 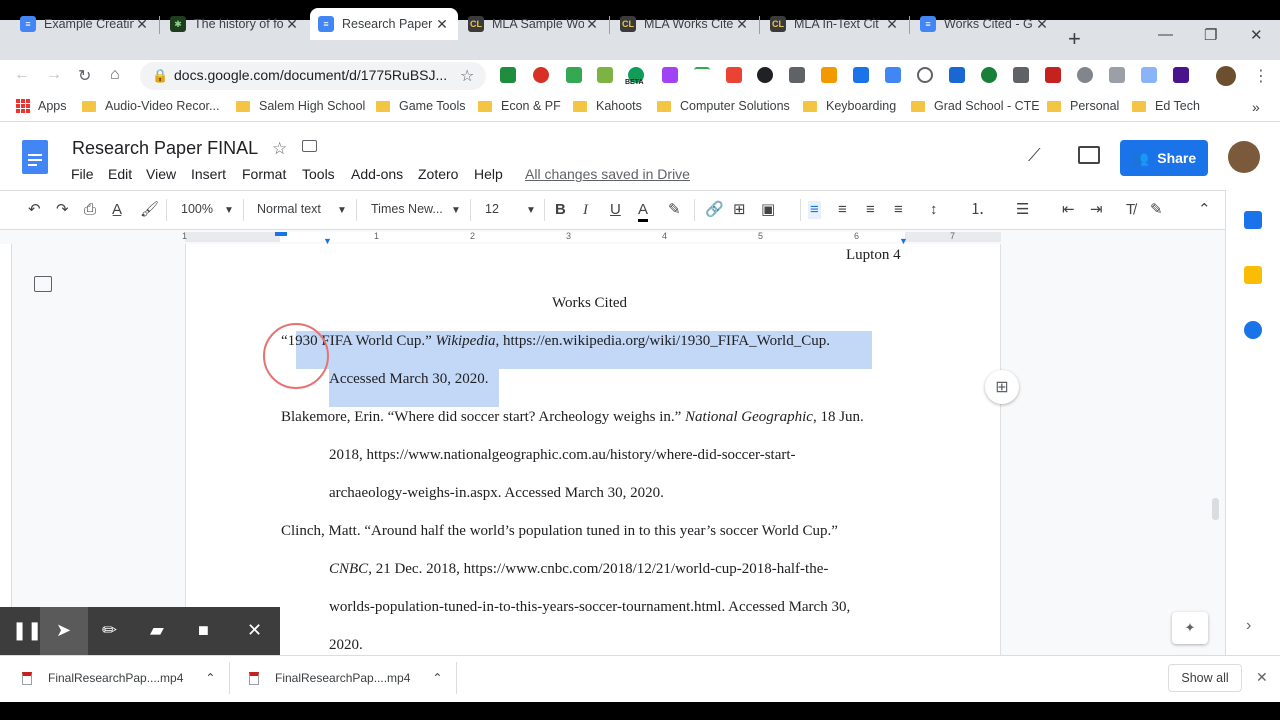 What do you see at coordinates (519, 106) in the screenshot?
I see `bookmark-folder: Econ & PF` at bounding box center [519, 106].